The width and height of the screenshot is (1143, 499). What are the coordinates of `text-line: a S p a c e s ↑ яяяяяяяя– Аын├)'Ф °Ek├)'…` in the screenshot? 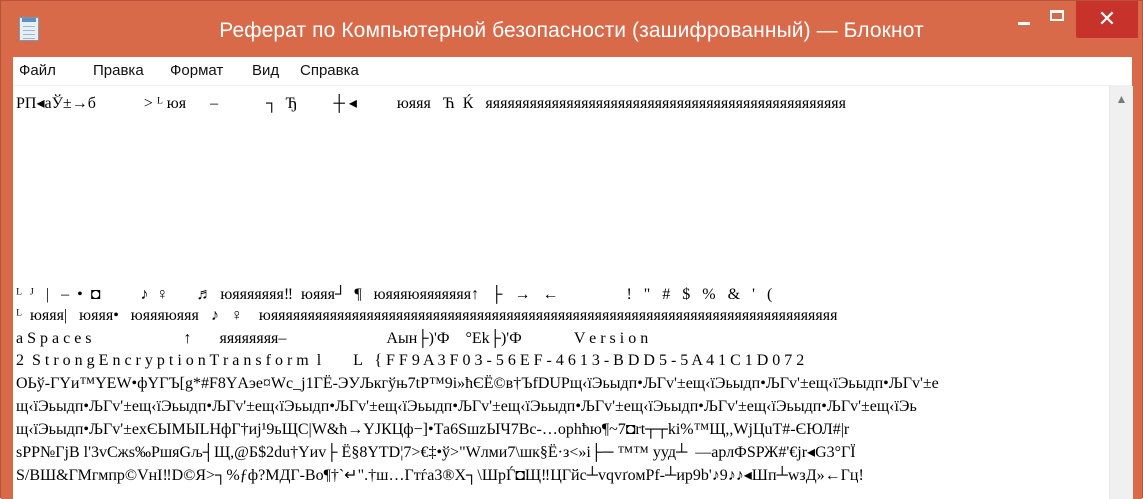 It's located at (332, 338).